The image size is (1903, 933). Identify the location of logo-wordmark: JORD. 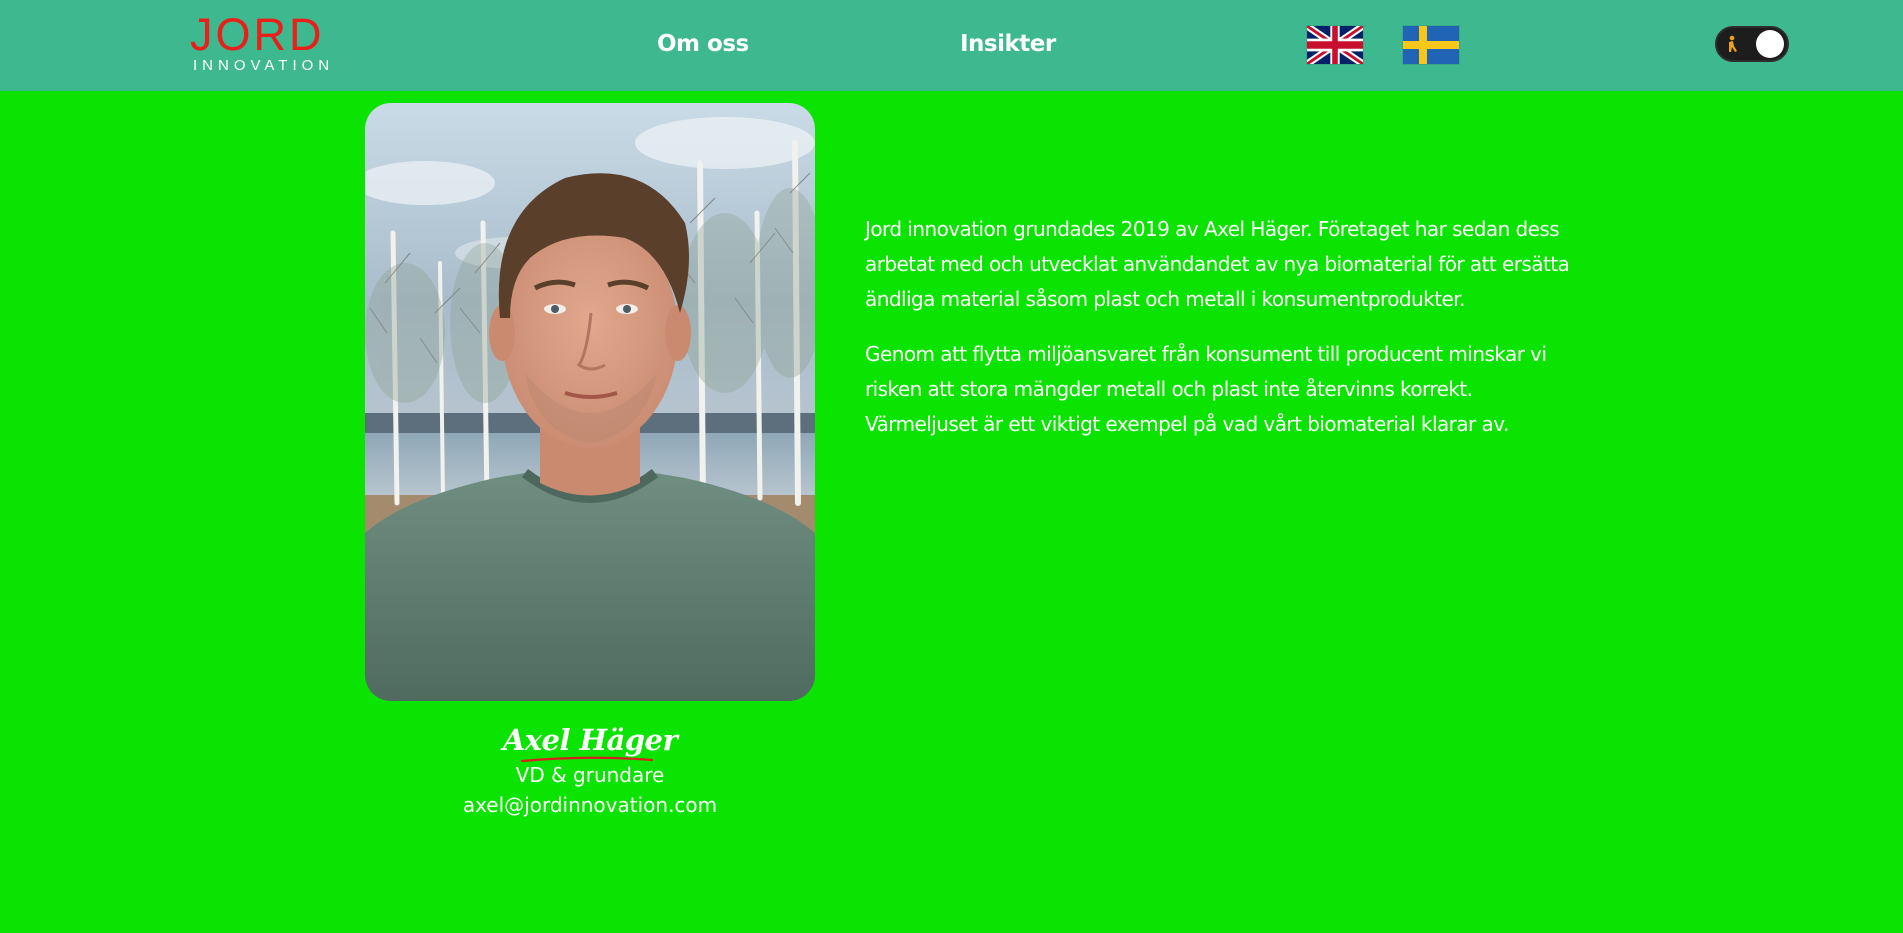
(257, 34).